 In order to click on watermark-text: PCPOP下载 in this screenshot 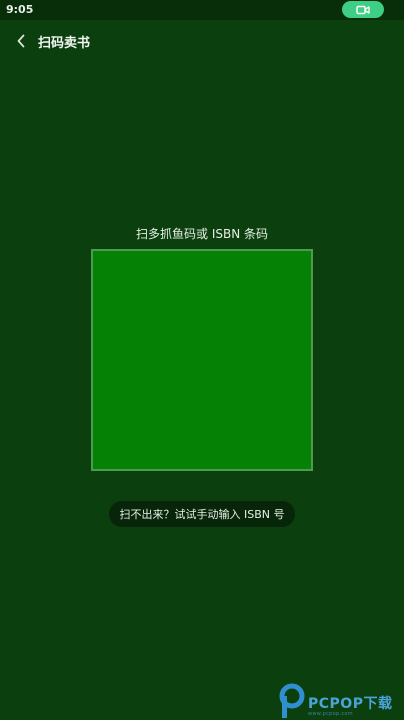, I will do `click(350, 704)`.